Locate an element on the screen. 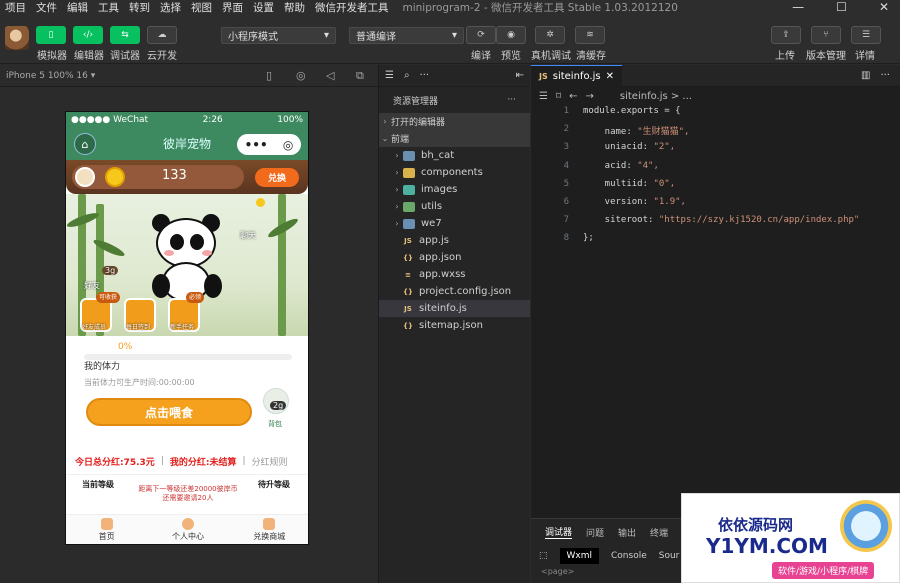  menu-item-goto: 转到 is located at coordinates (139, 7).